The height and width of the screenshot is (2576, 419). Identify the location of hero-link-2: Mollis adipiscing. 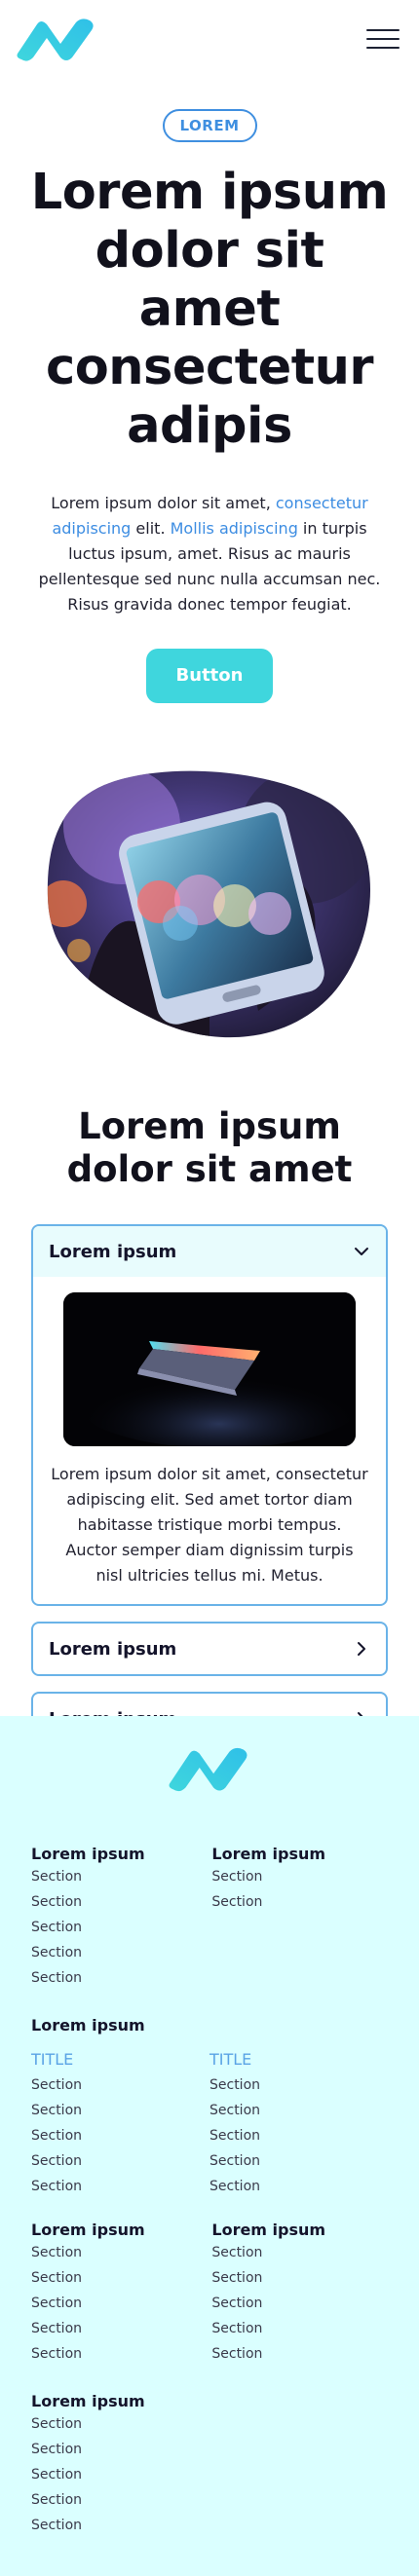
(234, 528).